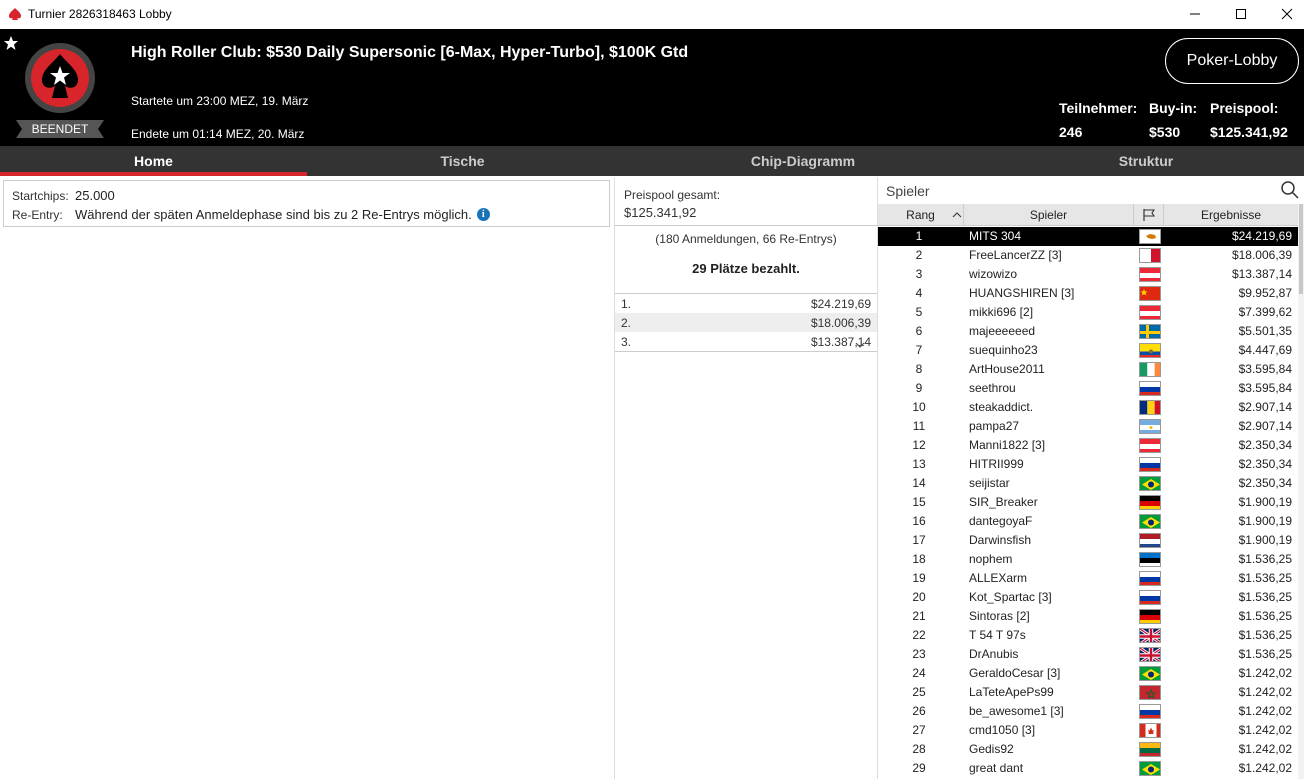  I want to click on payout-place: 2., so click(626, 322).